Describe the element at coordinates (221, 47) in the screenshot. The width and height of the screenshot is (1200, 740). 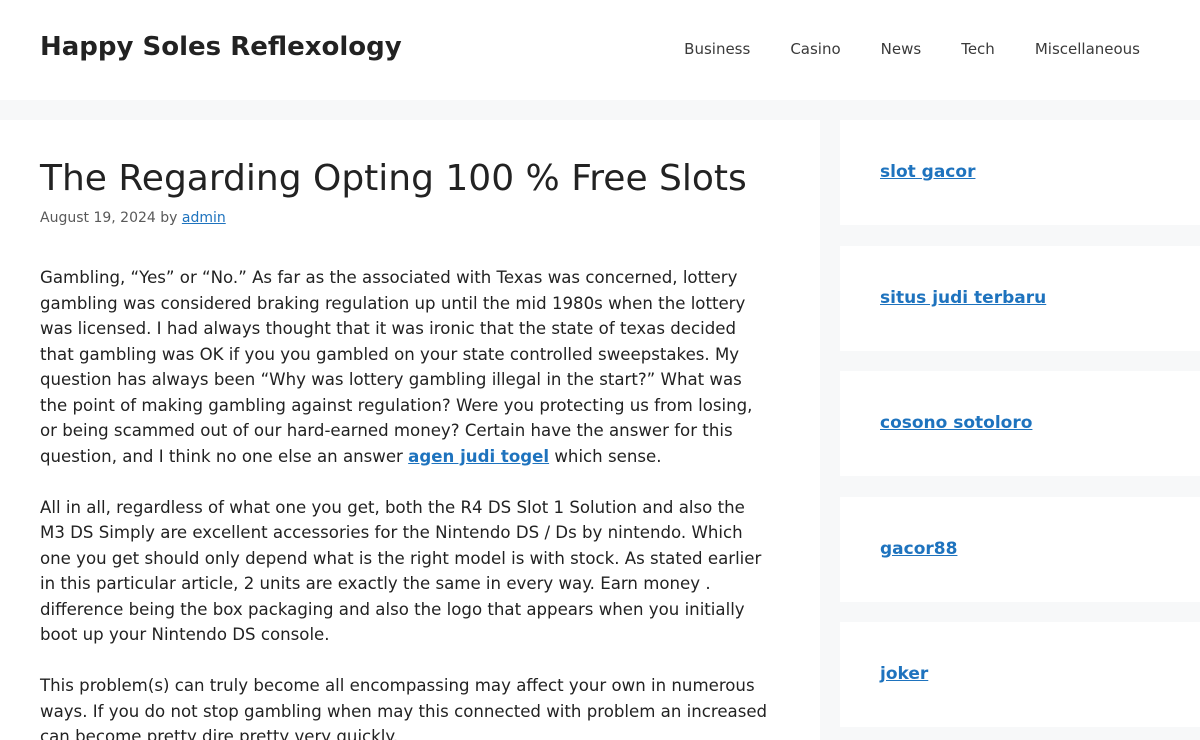
I see `site-title: Happy Soles Reflexology` at that location.